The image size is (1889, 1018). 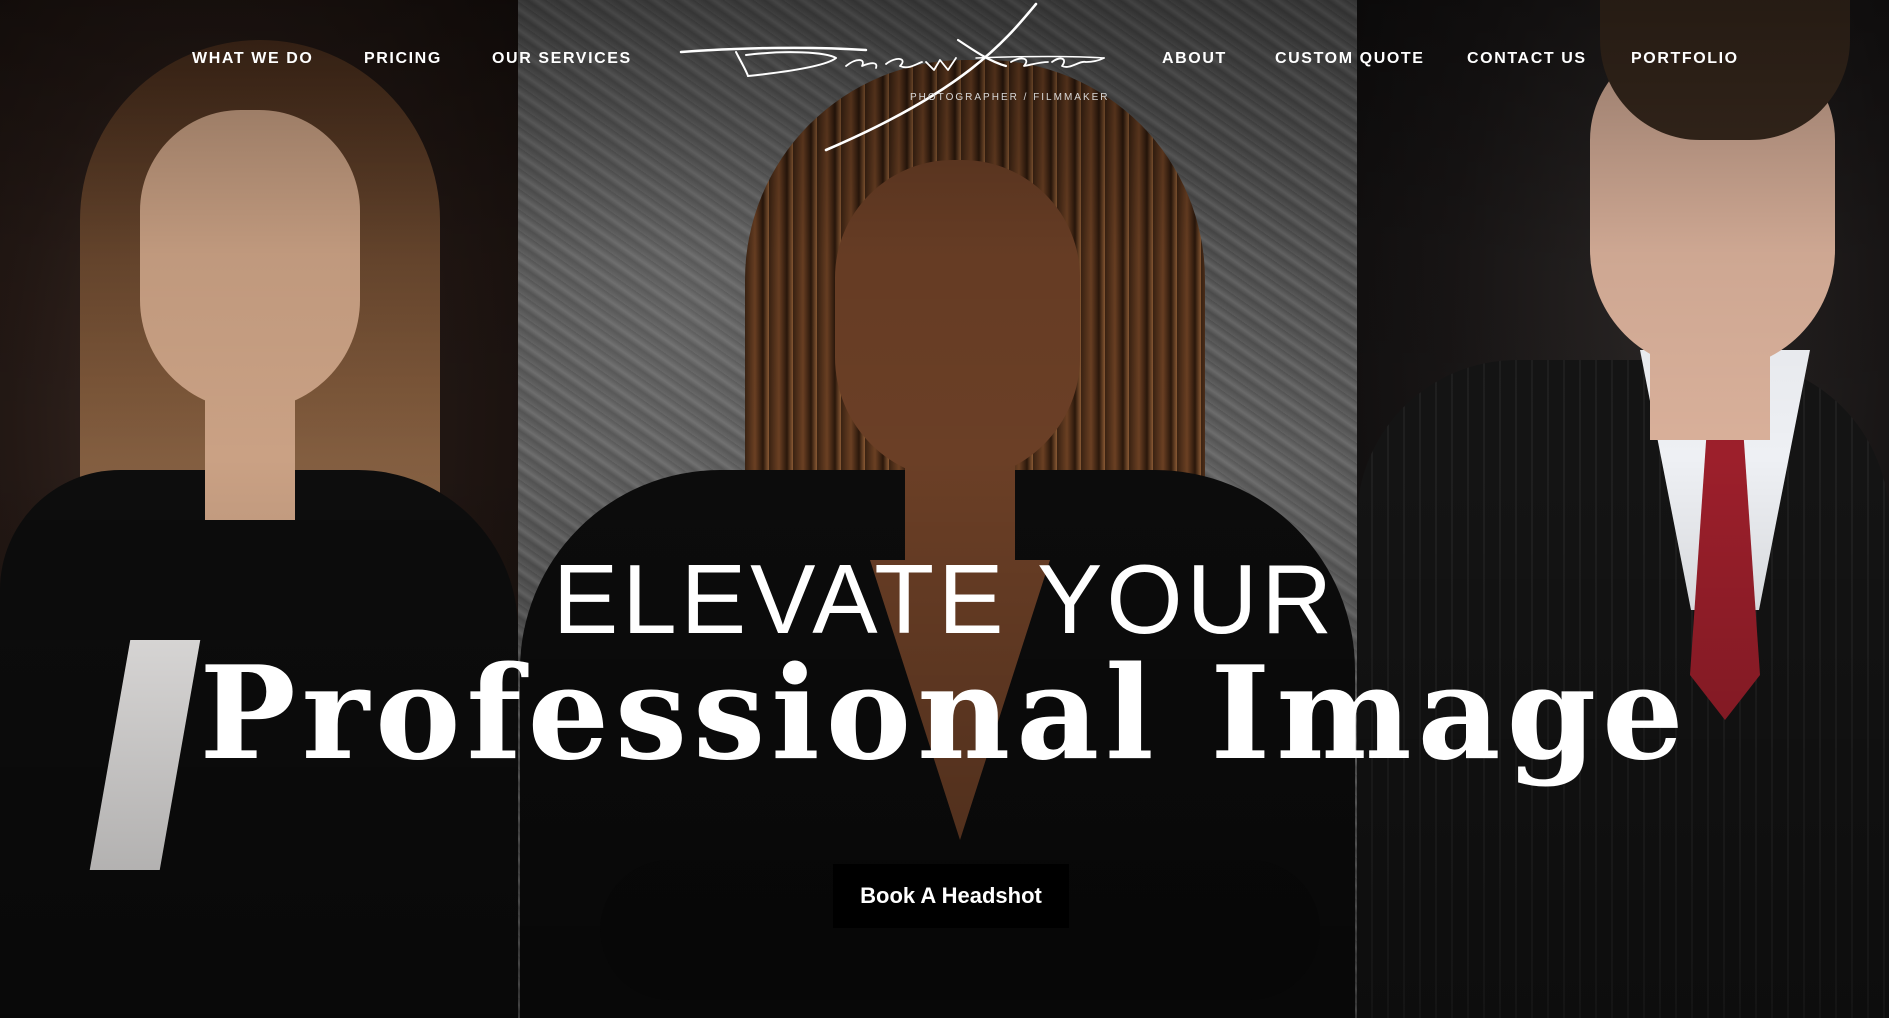 What do you see at coordinates (944, 714) in the screenshot?
I see `headline-main: Professional Image` at bounding box center [944, 714].